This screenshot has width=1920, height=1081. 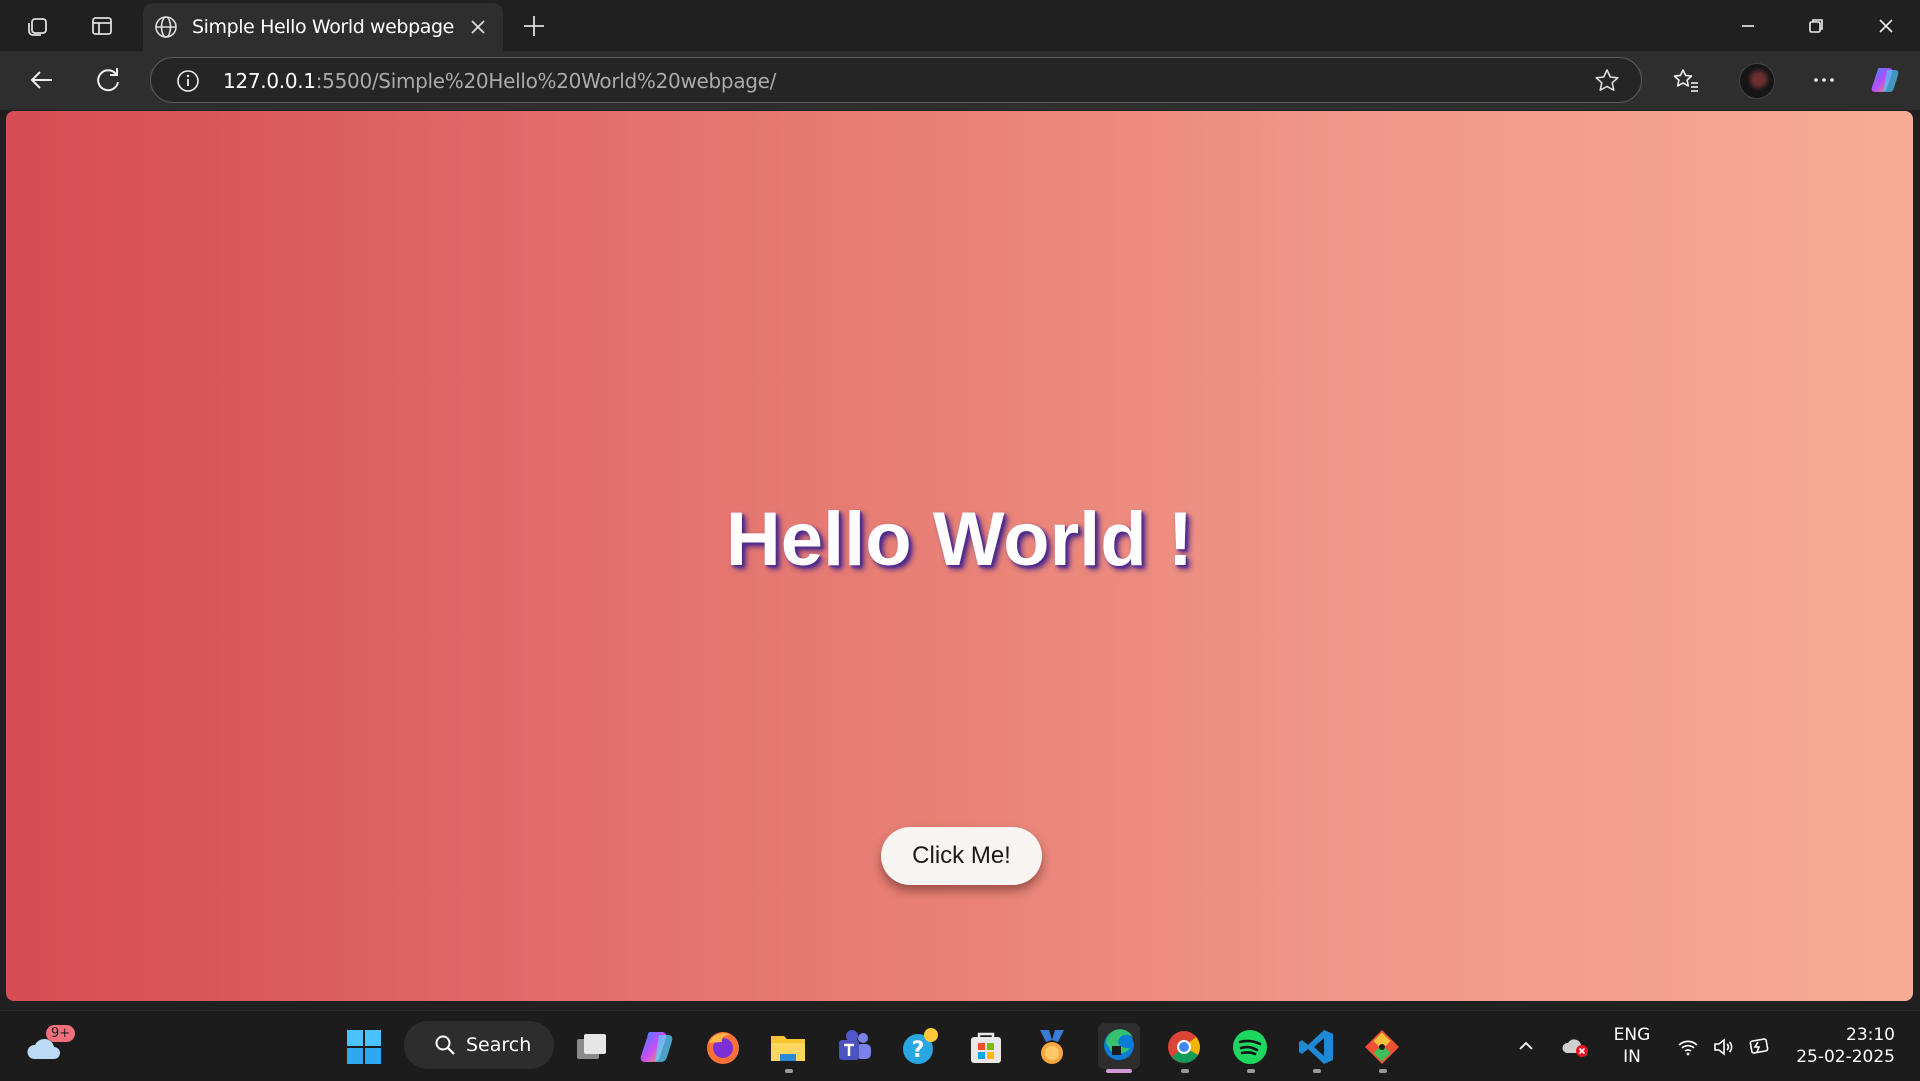 What do you see at coordinates (986, 1047) in the screenshot?
I see `microsoft-store-icon` at bounding box center [986, 1047].